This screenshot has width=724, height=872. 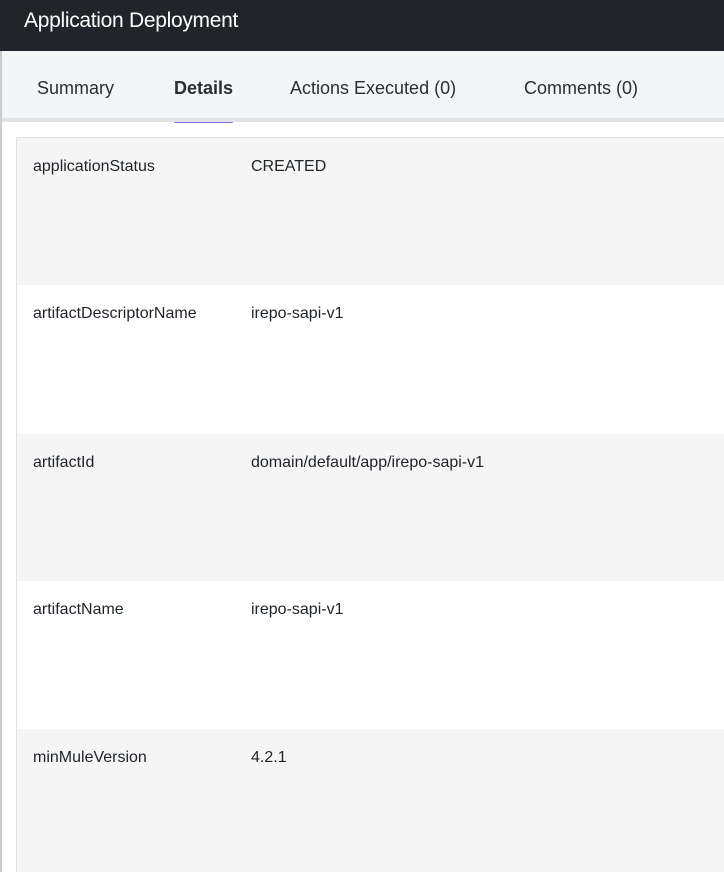 I want to click on tab-actions-executed: Actions Executed (0), so click(x=373, y=84).